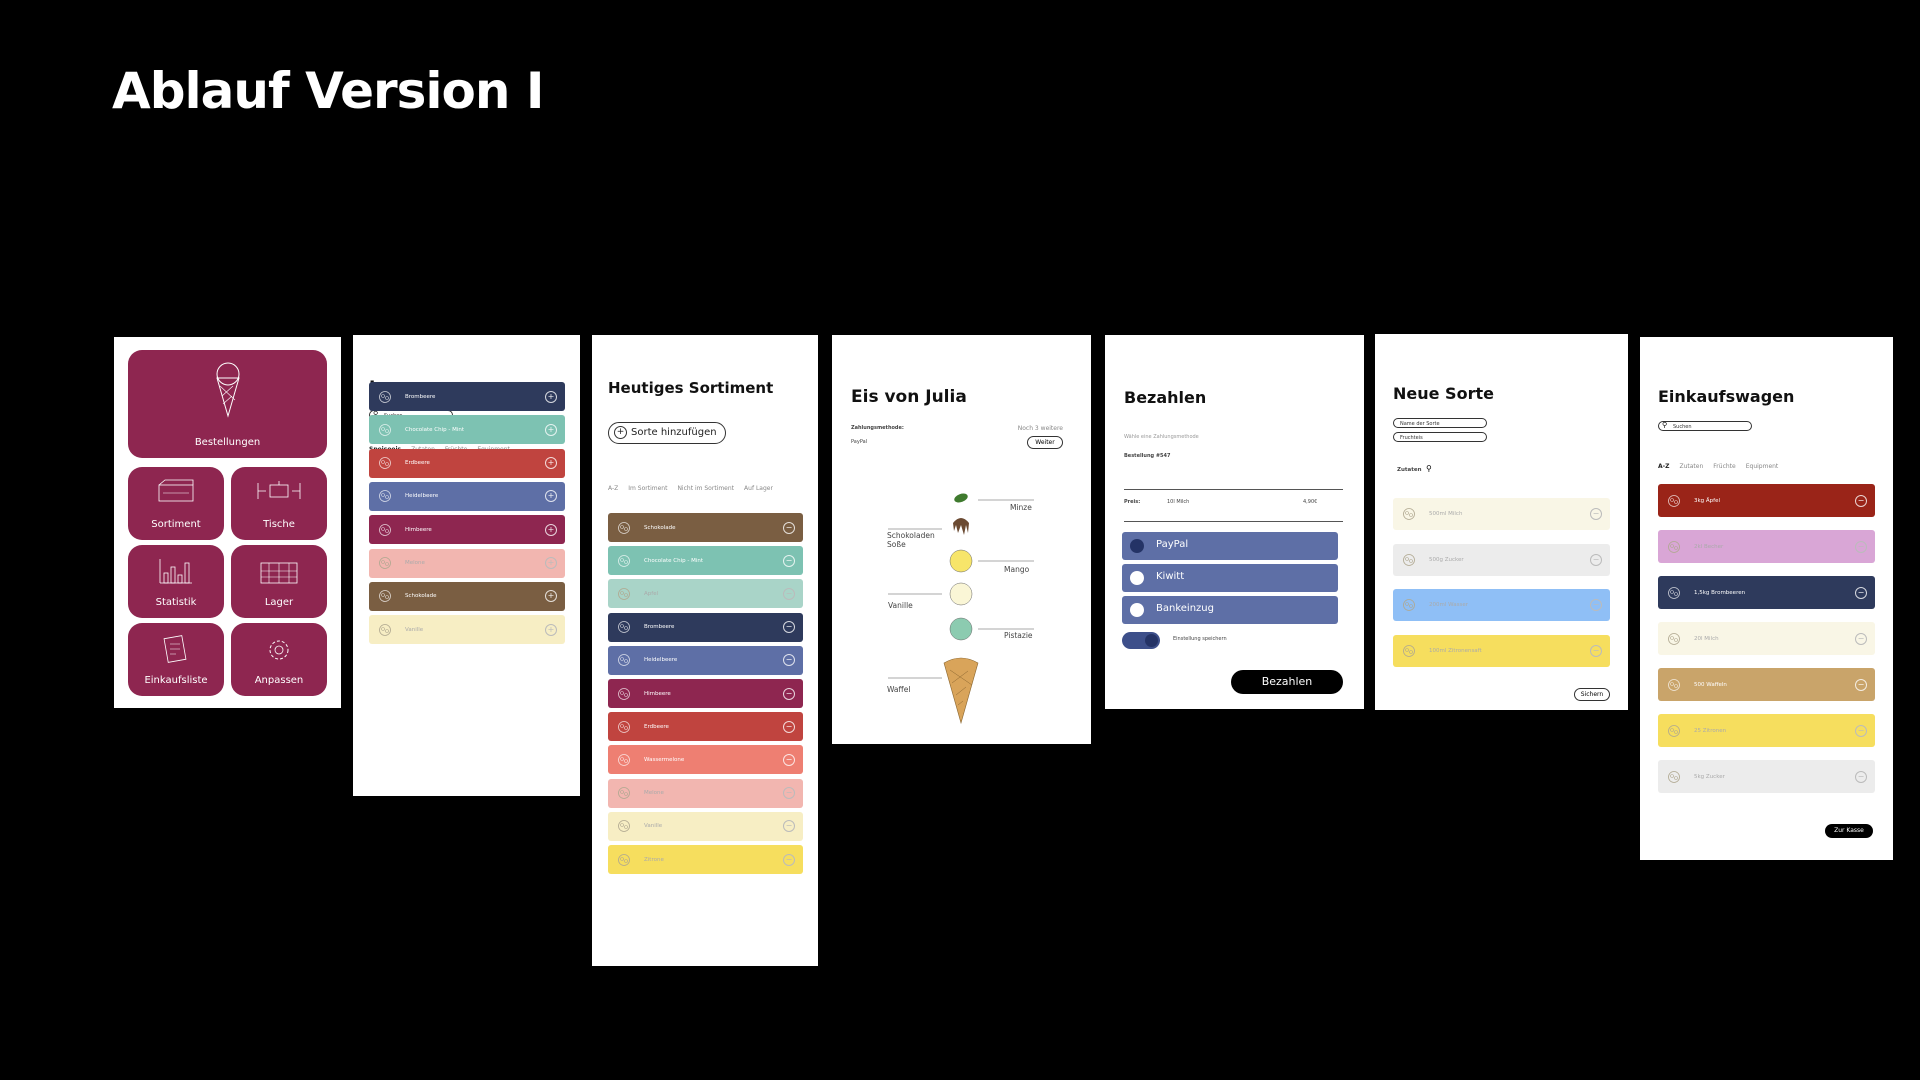 This screenshot has width=1920, height=1080. Describe the element at coordinates (467, 530) in the screenshot. I see `list-item: Himbeere +` at that location.